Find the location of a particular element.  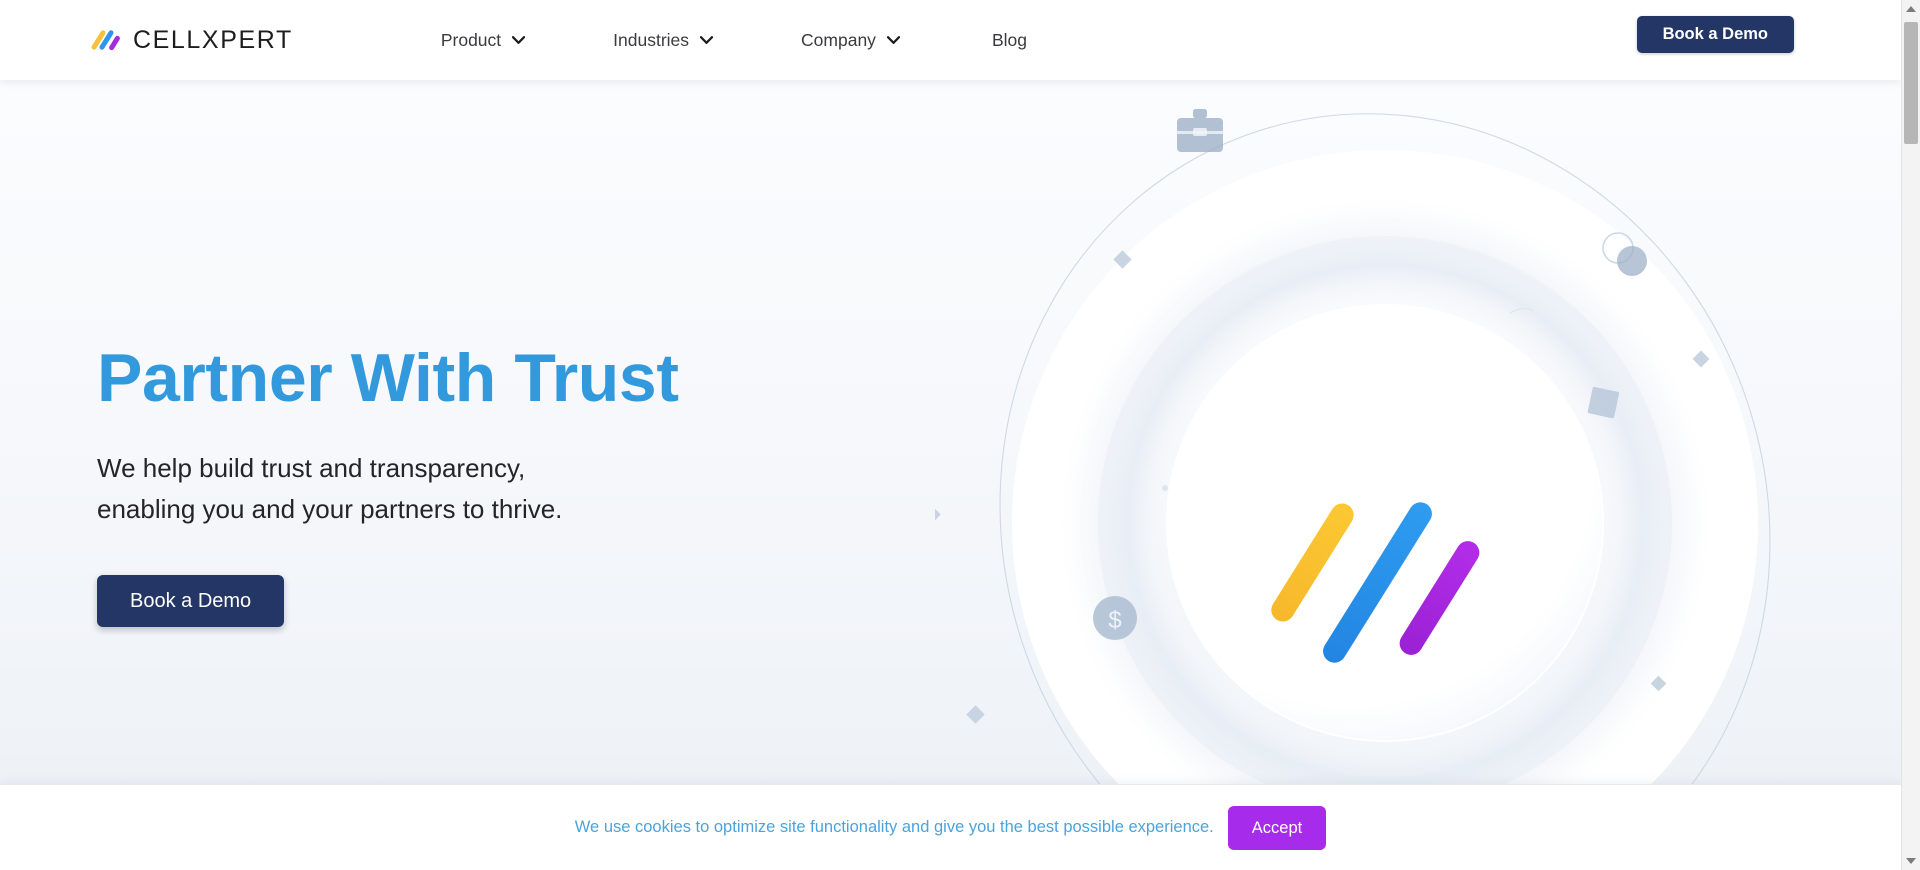

nav-item-product: Product is located at coordinates (483, 40).